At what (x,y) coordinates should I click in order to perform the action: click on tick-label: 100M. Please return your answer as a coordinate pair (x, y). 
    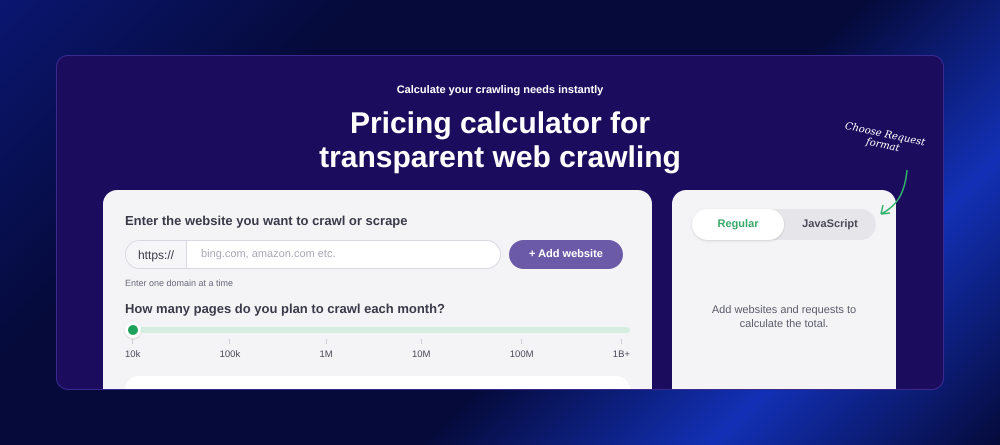
    Looking at the image, I should click on (522, 355).